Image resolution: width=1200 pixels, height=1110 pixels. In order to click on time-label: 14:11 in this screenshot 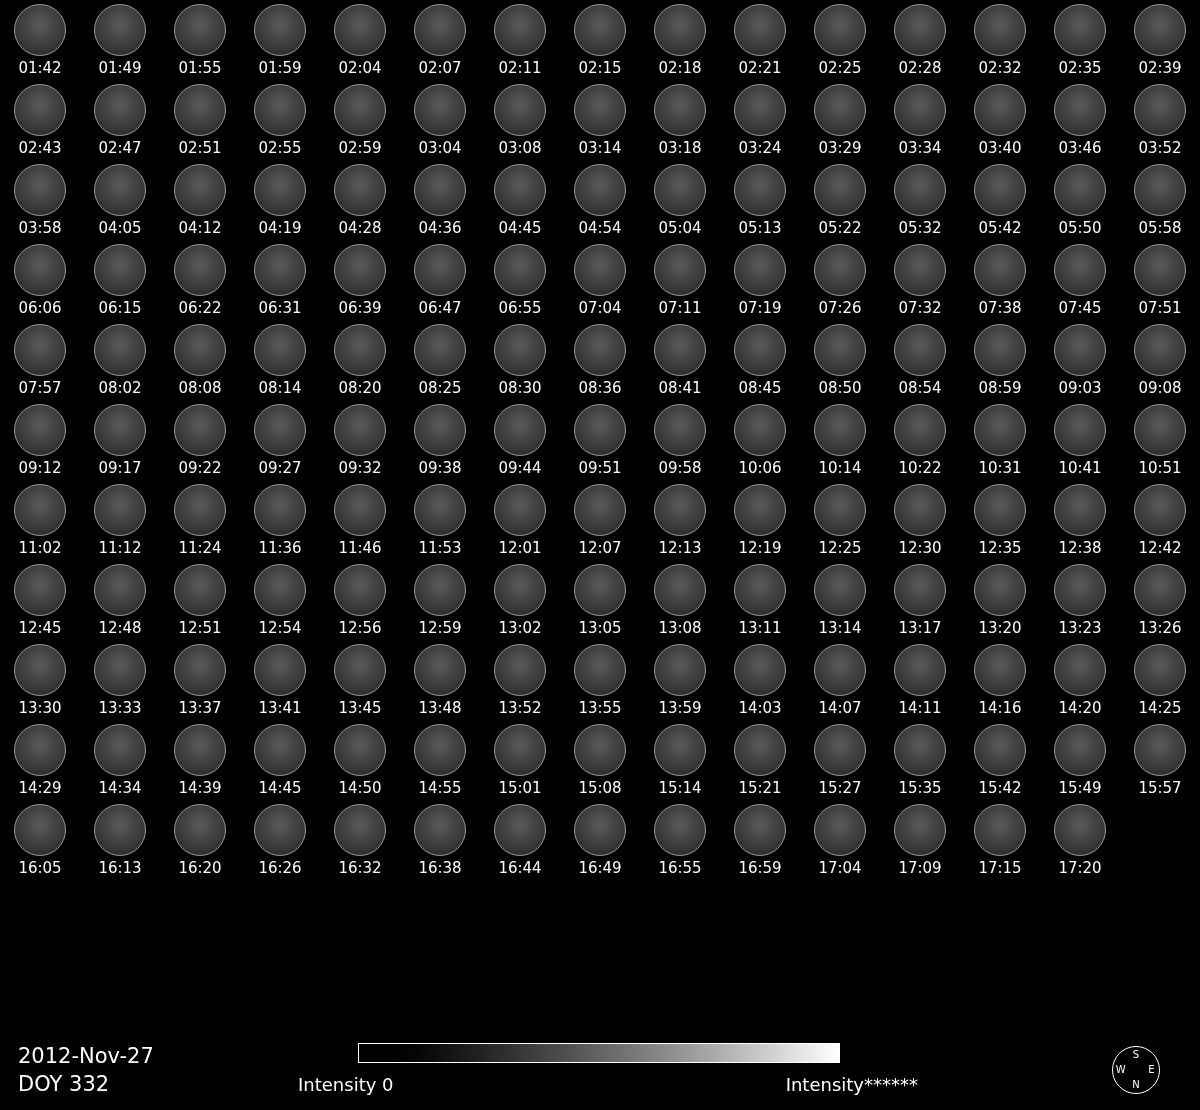, I will do `click(920, 708)`.